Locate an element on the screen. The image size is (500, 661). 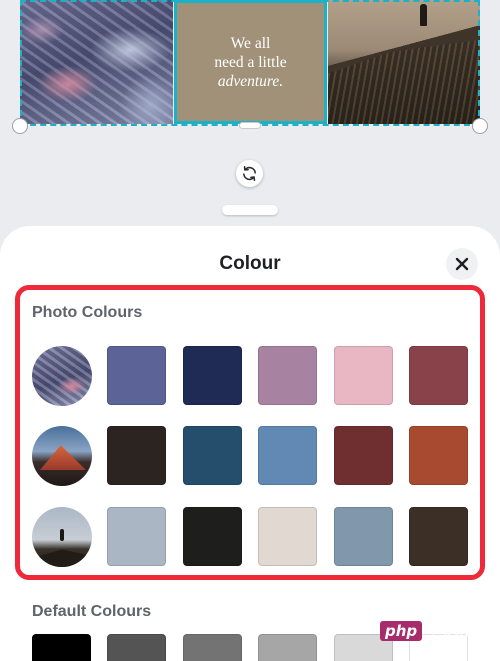
close-icon is located at coordinates (462, 264).